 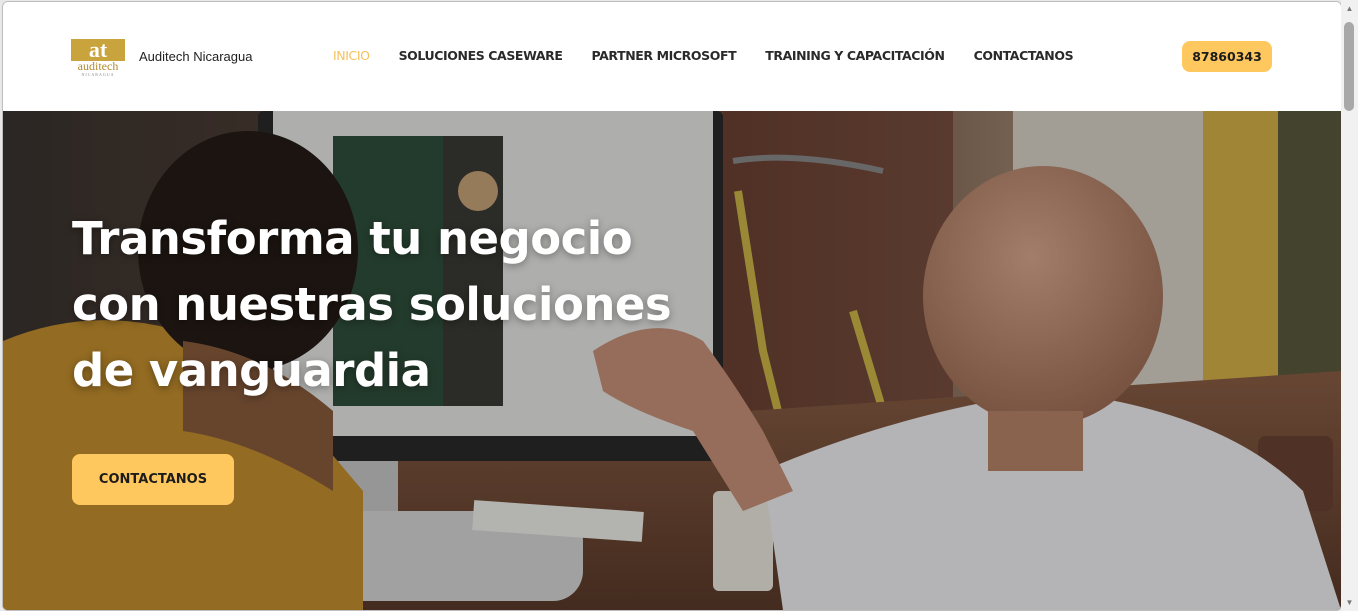 I want to click on scroll-thumb, so click(x=1349, y=66).